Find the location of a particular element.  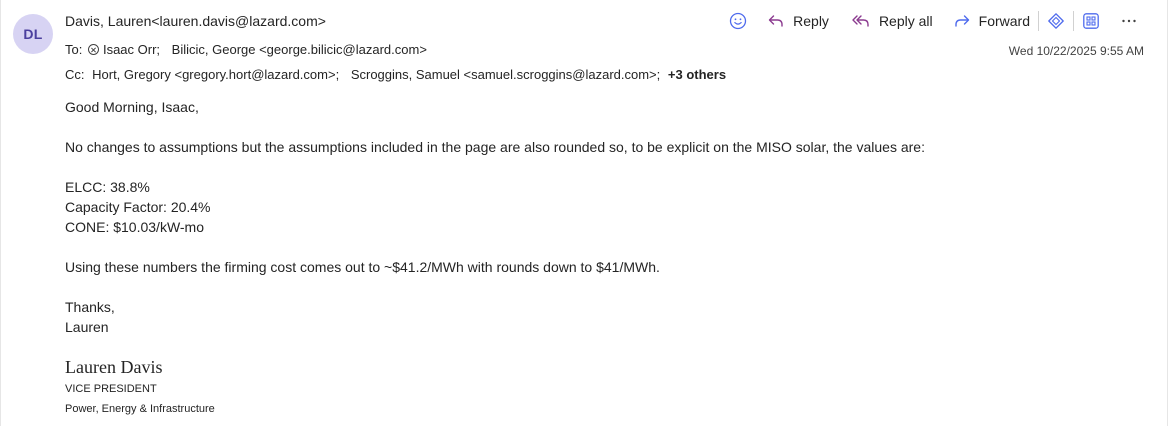

signature-name: Lauren Davis is located at coordinates (114, 367).